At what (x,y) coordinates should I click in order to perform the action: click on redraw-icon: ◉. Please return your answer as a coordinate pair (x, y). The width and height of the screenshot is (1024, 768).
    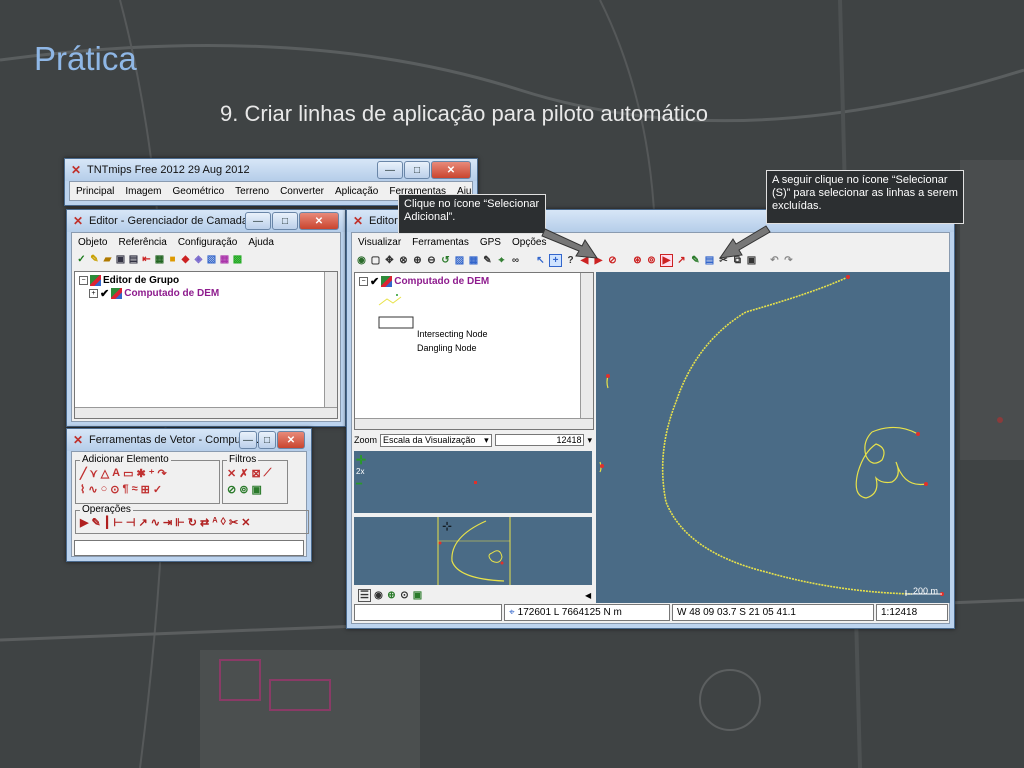
    Looking at the image, I should click on (361, 260).